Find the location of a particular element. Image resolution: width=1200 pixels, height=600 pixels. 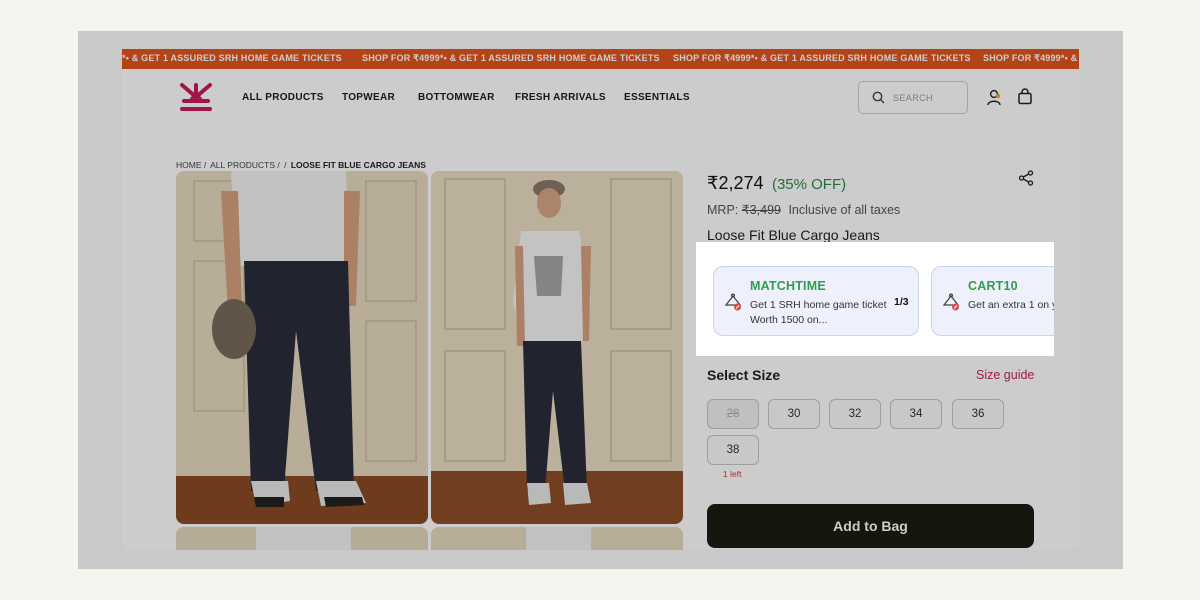

tax-note: Inclusive of all taxes is located at coordinates (844, 210).